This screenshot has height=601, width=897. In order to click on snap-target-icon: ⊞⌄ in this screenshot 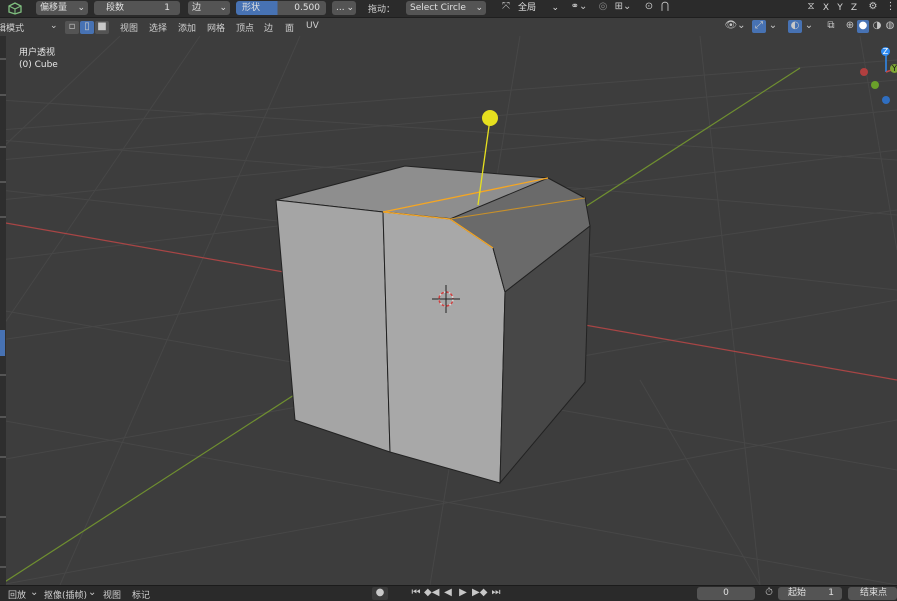, I will do `click(623, 7)`.